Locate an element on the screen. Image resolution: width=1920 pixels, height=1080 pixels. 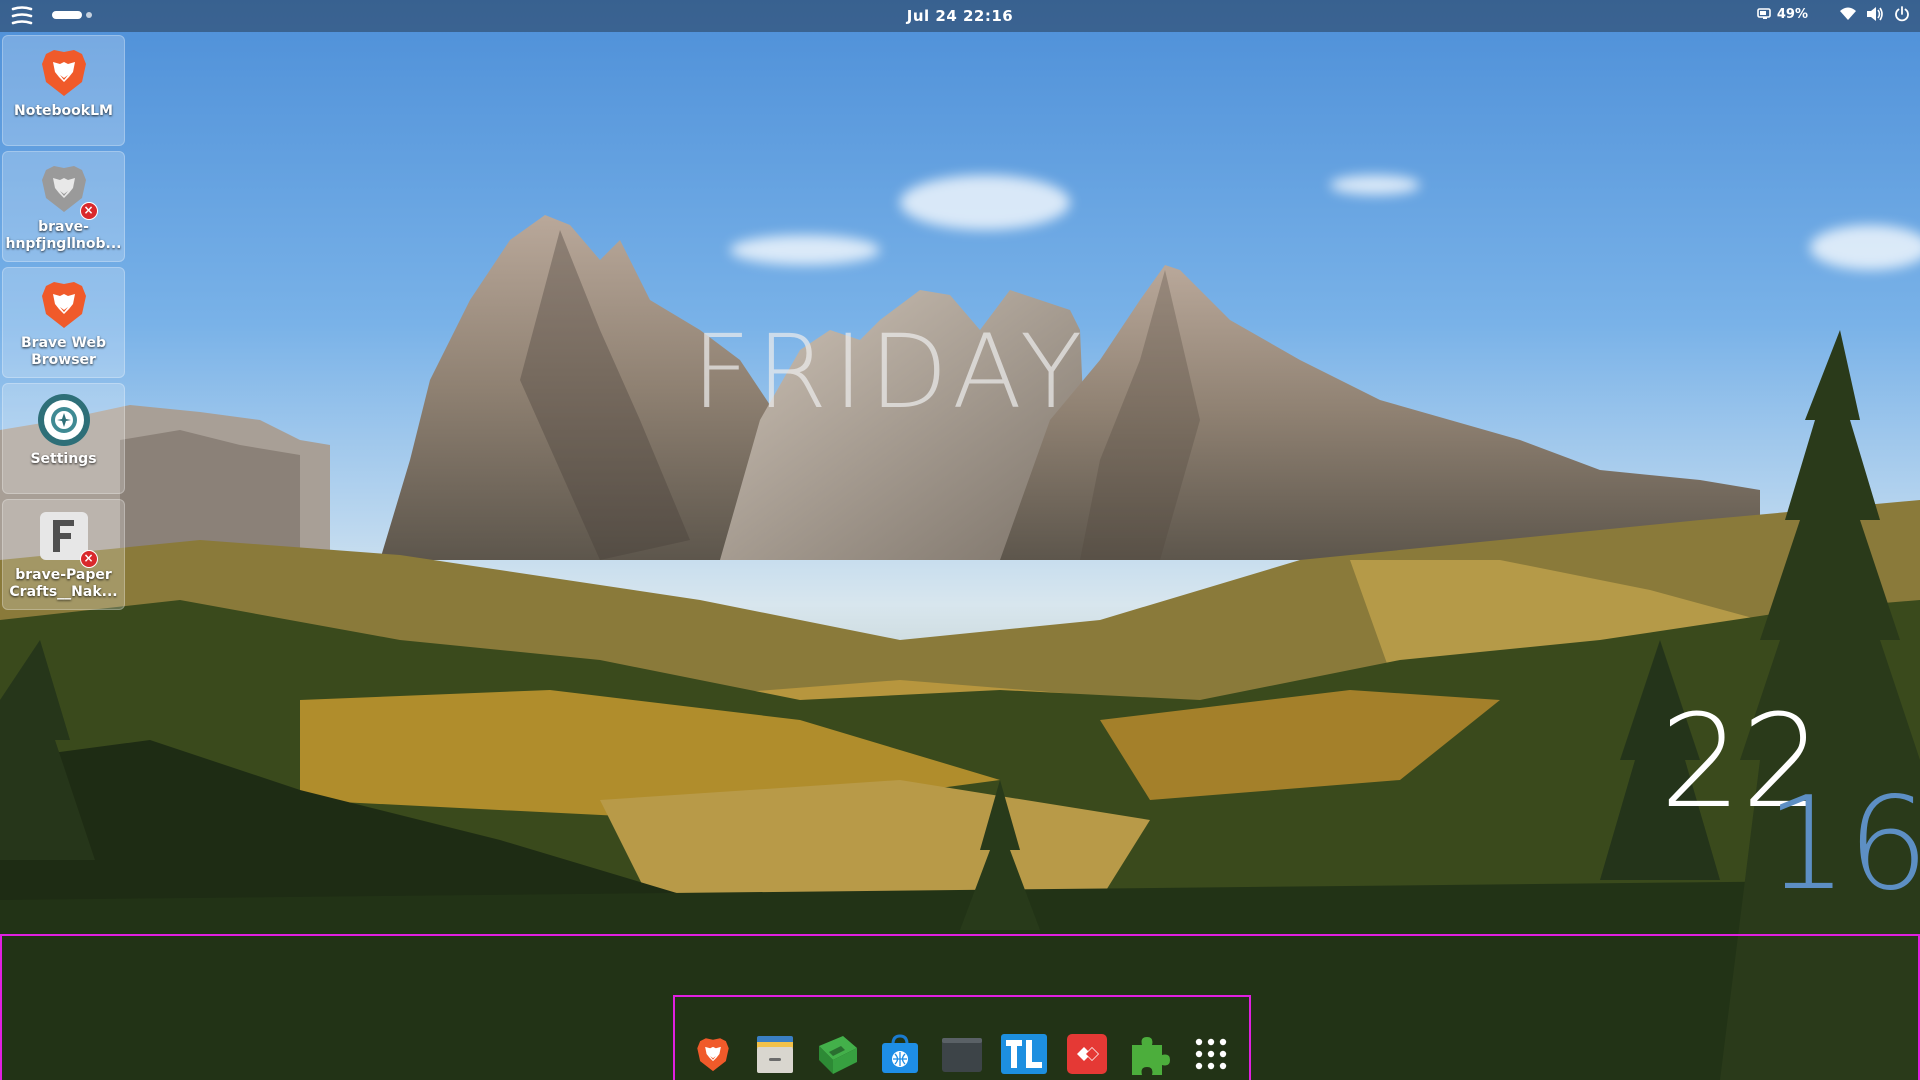
battery-icon is located at coordinates (1765, 14).